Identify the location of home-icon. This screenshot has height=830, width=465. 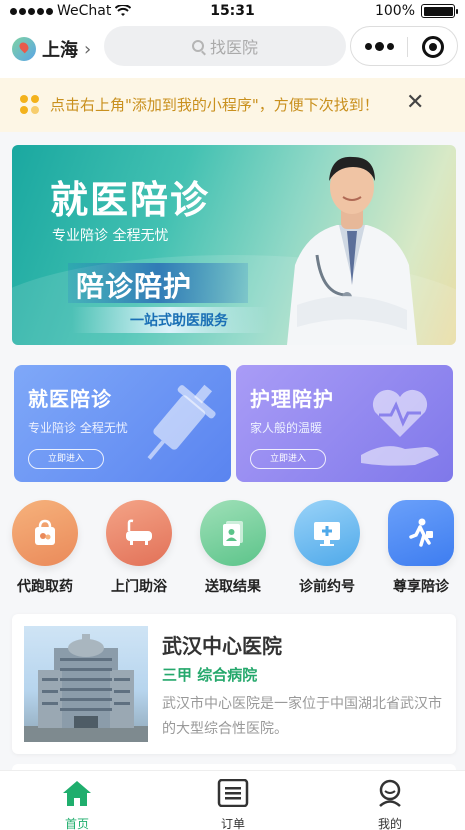
(77, 793).